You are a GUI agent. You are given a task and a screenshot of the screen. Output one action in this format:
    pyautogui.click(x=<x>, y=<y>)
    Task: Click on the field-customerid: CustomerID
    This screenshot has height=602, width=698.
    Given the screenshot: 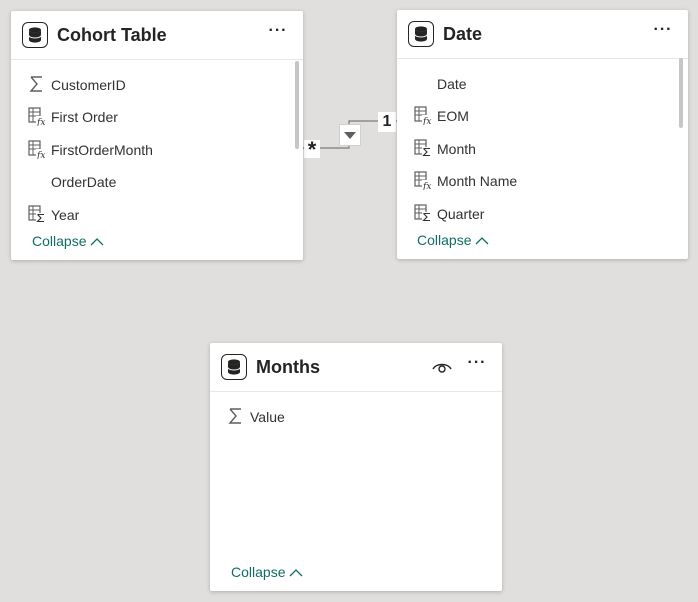 What is the action you would take?
    pyautogui.click(x=151, y=84)
    